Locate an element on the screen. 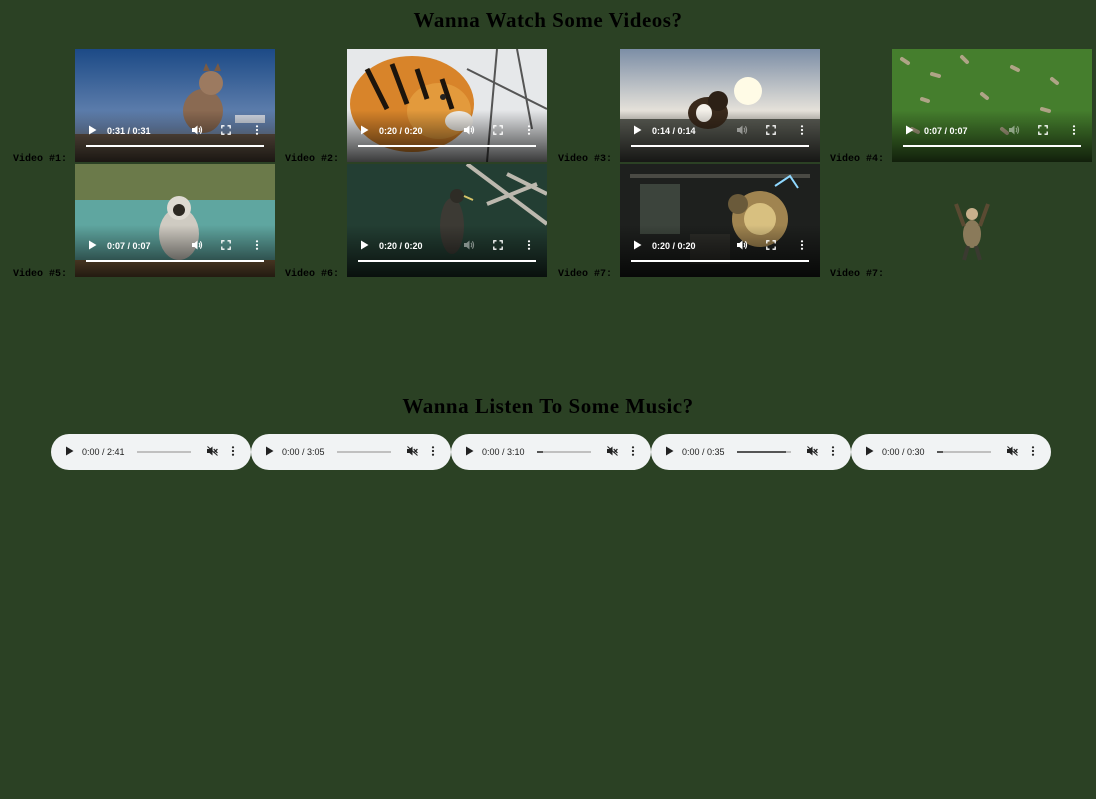 The width and height of the screenshot is (1096, 799). video-frame is located at coordinates (992, 220).